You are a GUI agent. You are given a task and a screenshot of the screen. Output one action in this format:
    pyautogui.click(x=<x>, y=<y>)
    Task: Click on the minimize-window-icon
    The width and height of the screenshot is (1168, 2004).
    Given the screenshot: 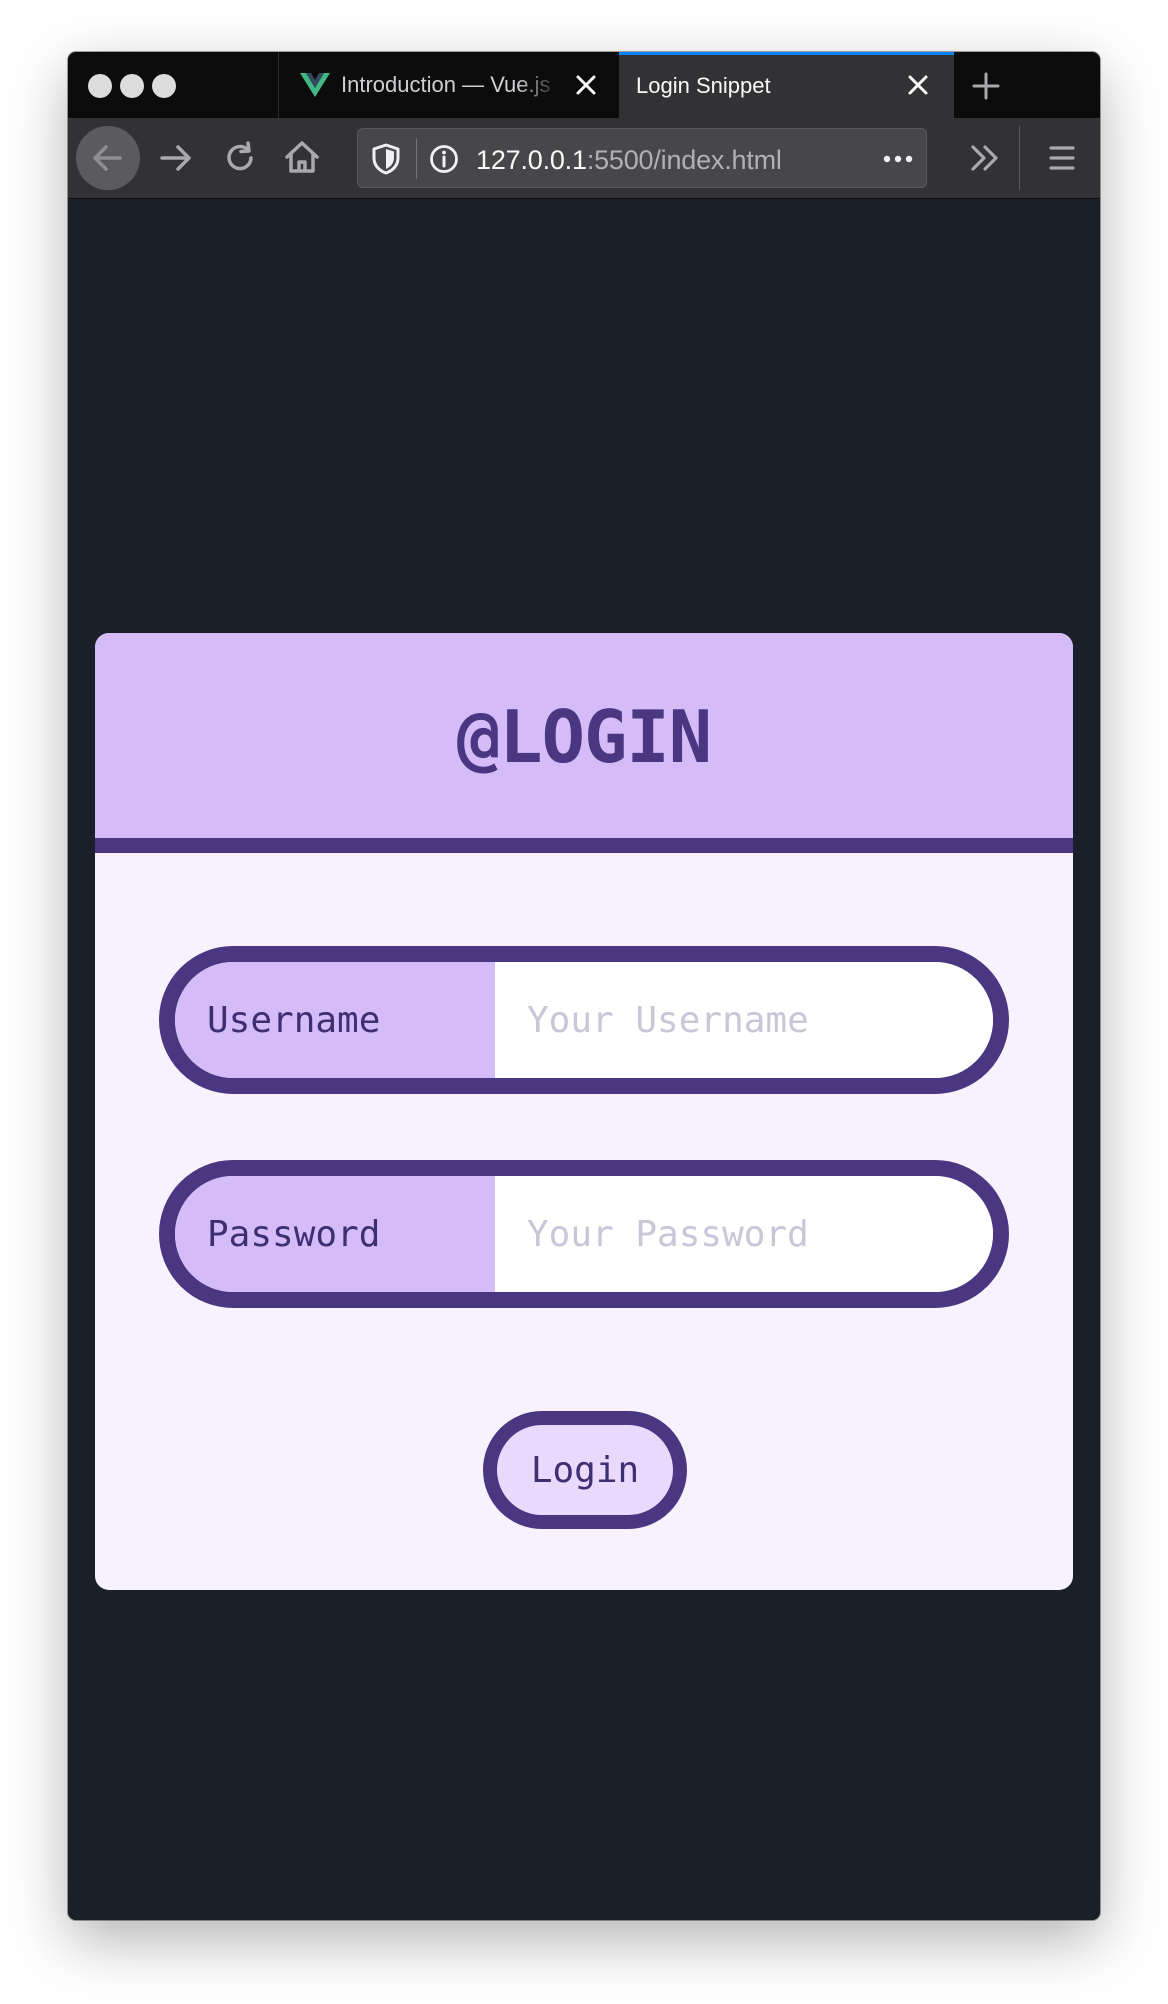 What is the action you would take?
    pyautogui.click(x=132, y=86)
    